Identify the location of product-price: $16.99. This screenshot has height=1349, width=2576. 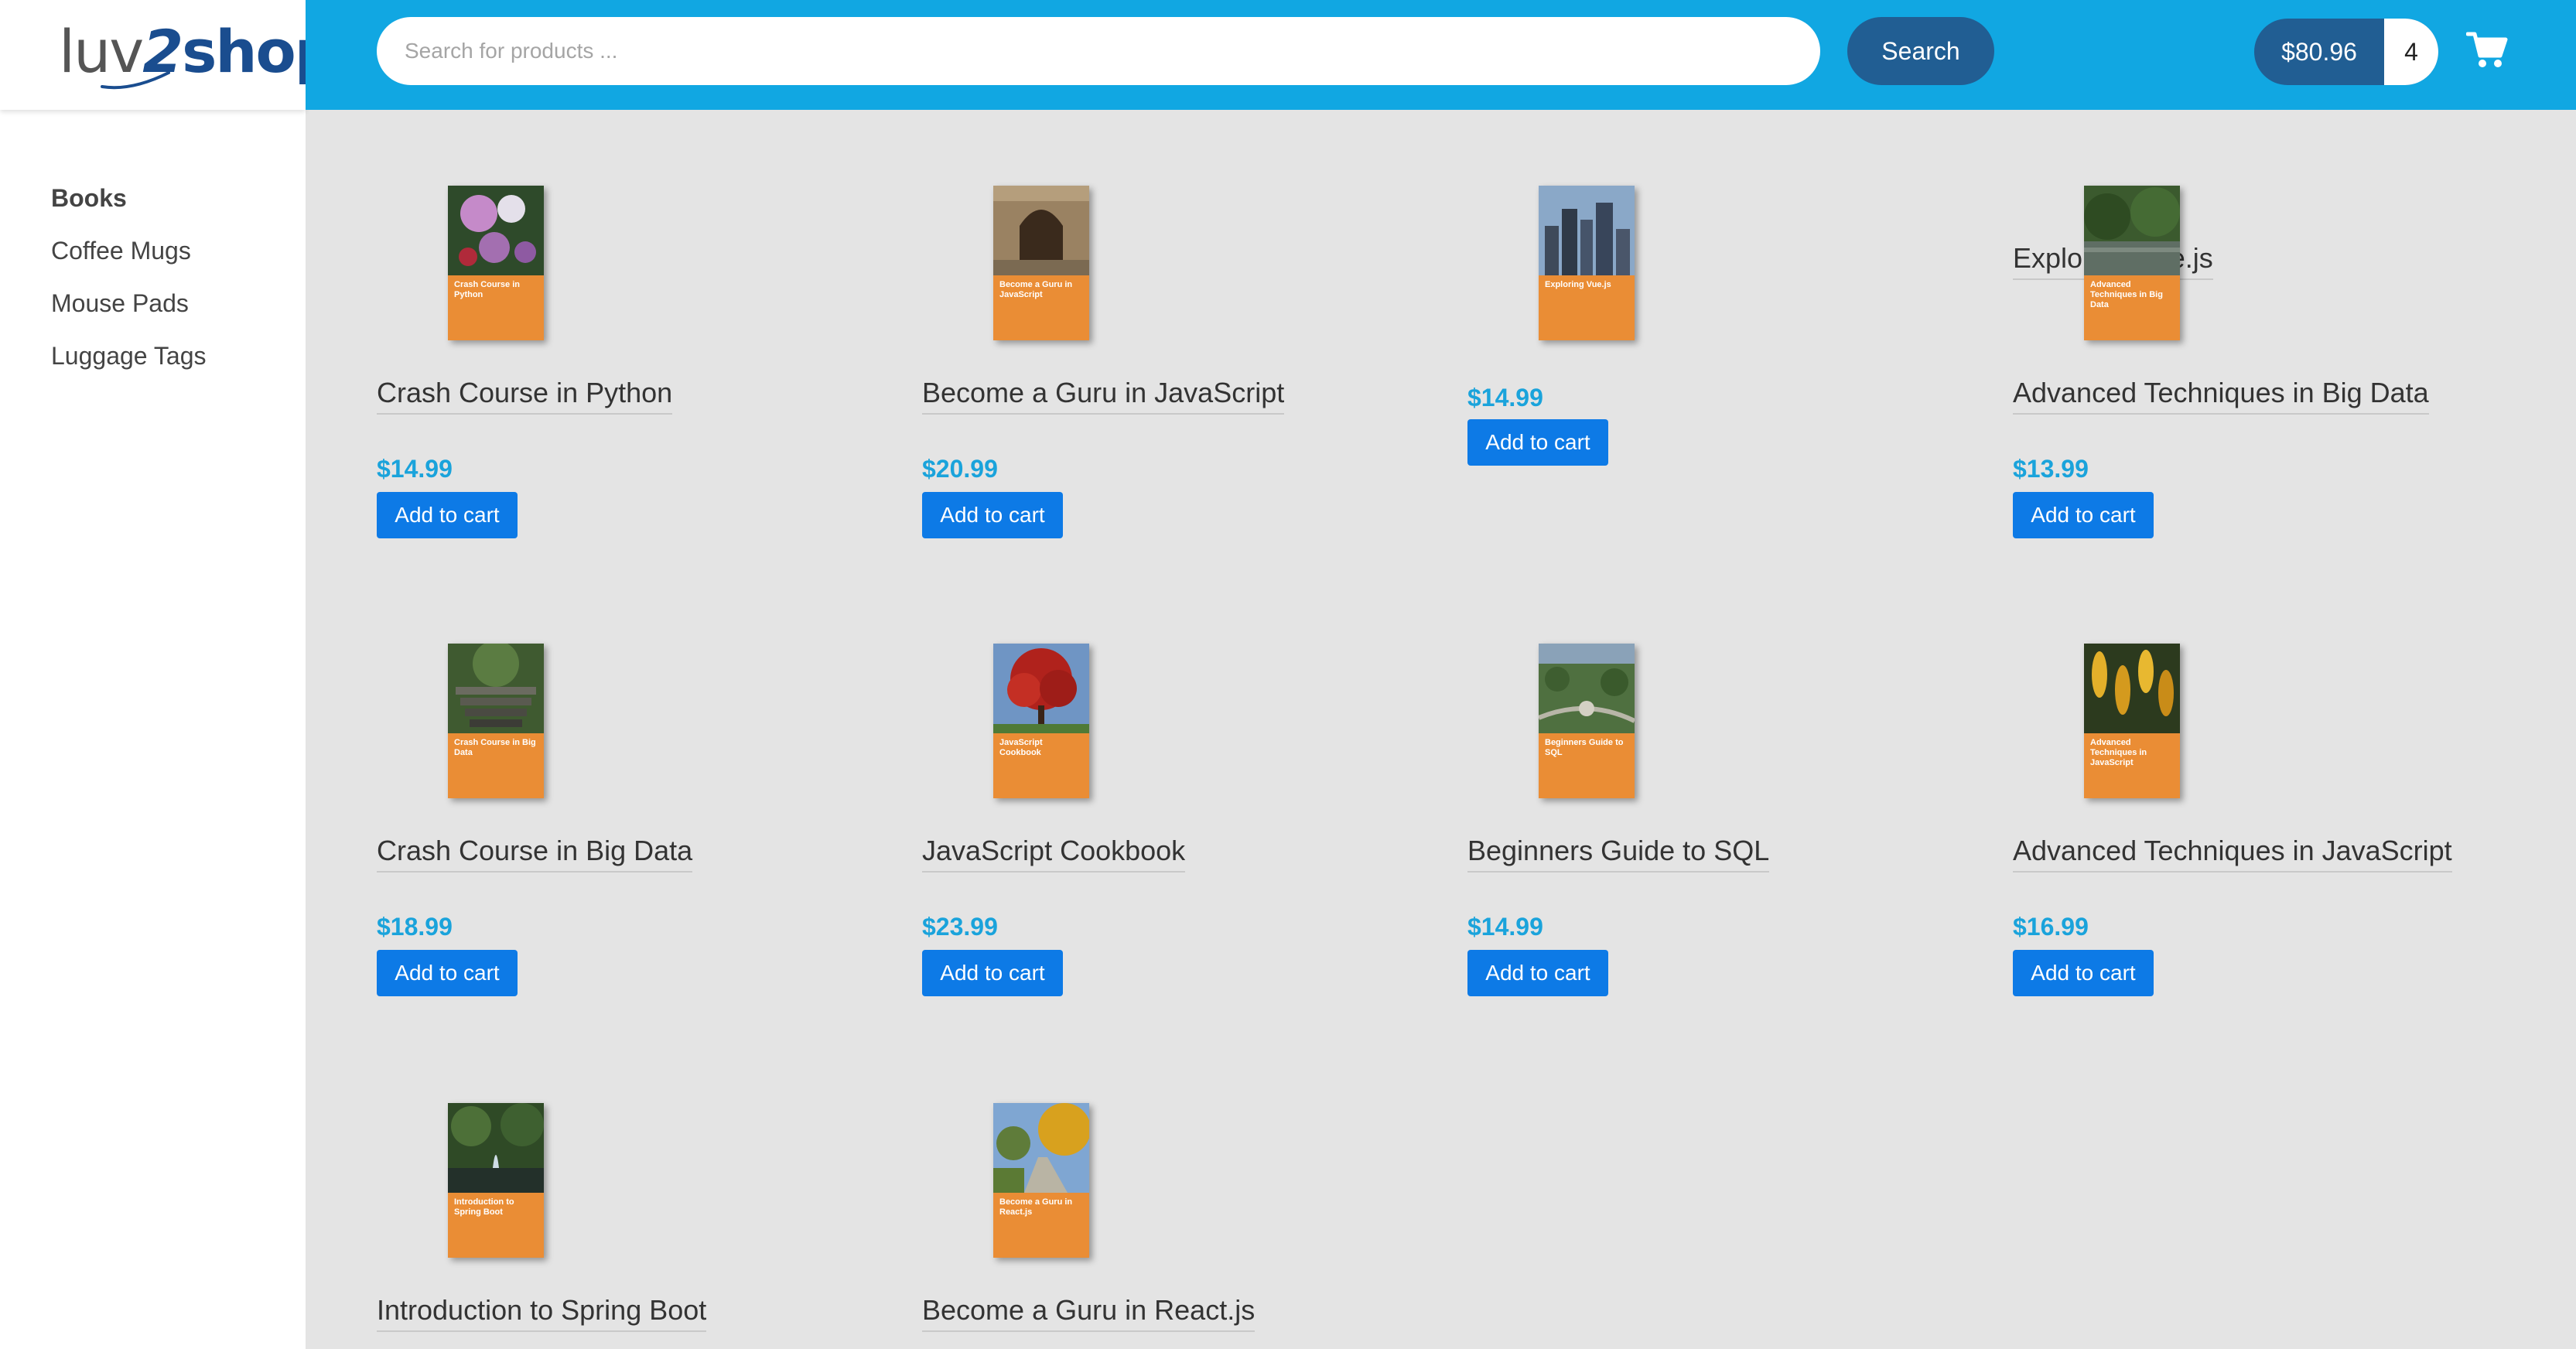
(2051, 927).